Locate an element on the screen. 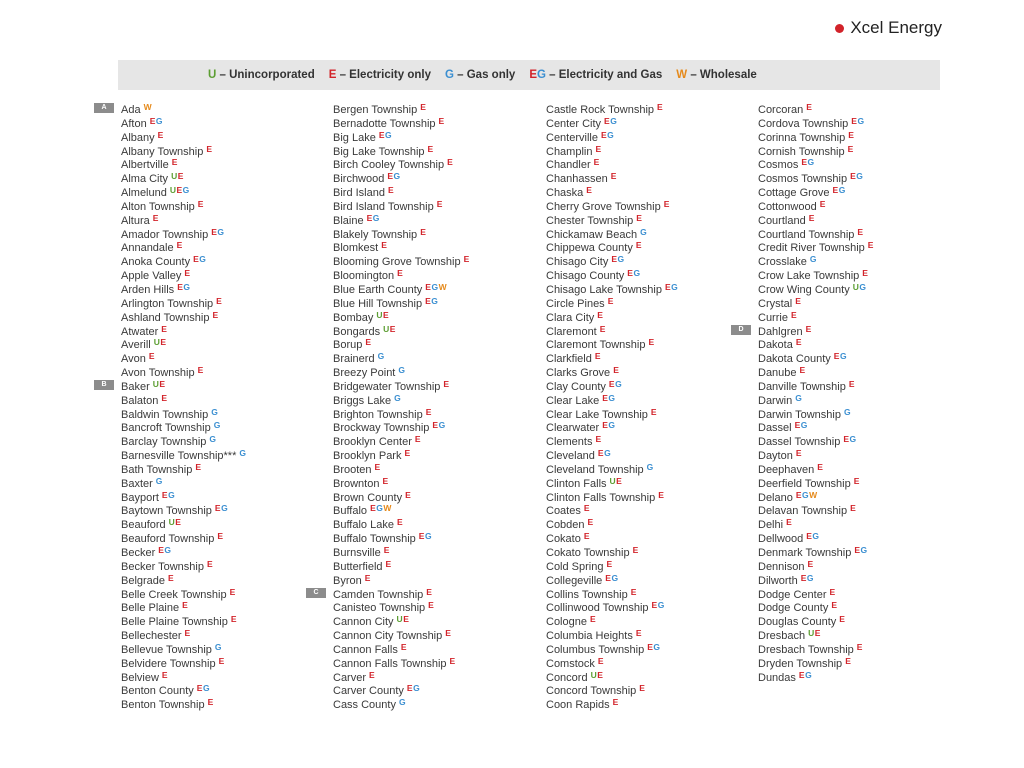 This screenshot has width=1024, height=768. list-item: Circle Pines E is located at coordinates (612, 302).